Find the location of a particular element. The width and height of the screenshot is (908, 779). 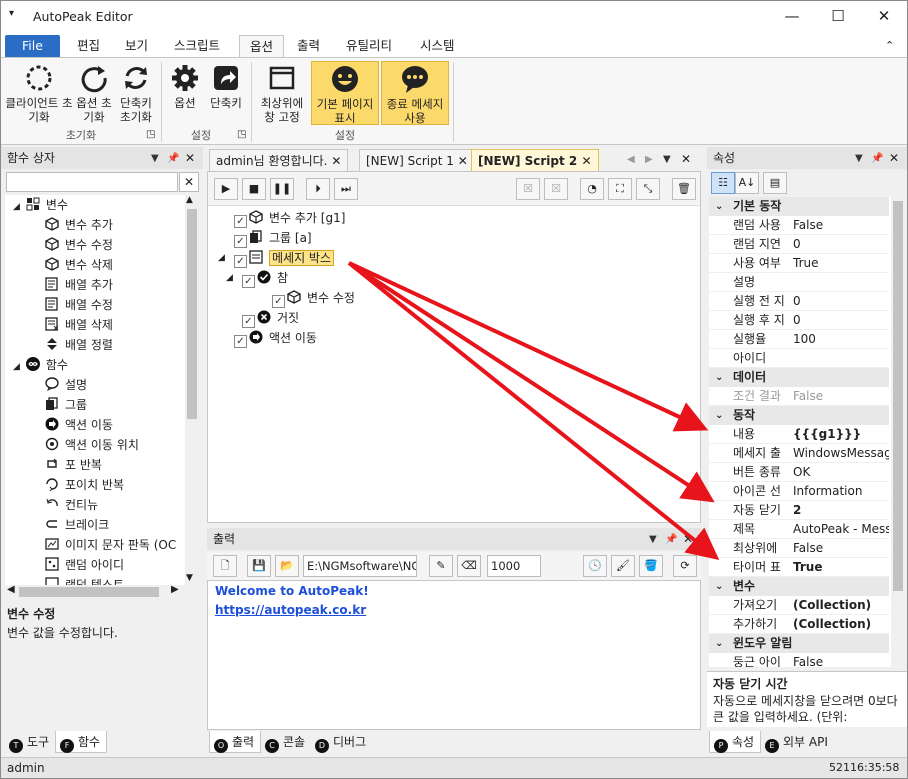

property-row: 랜덤 사용 False is located at coordinates (799, 225).